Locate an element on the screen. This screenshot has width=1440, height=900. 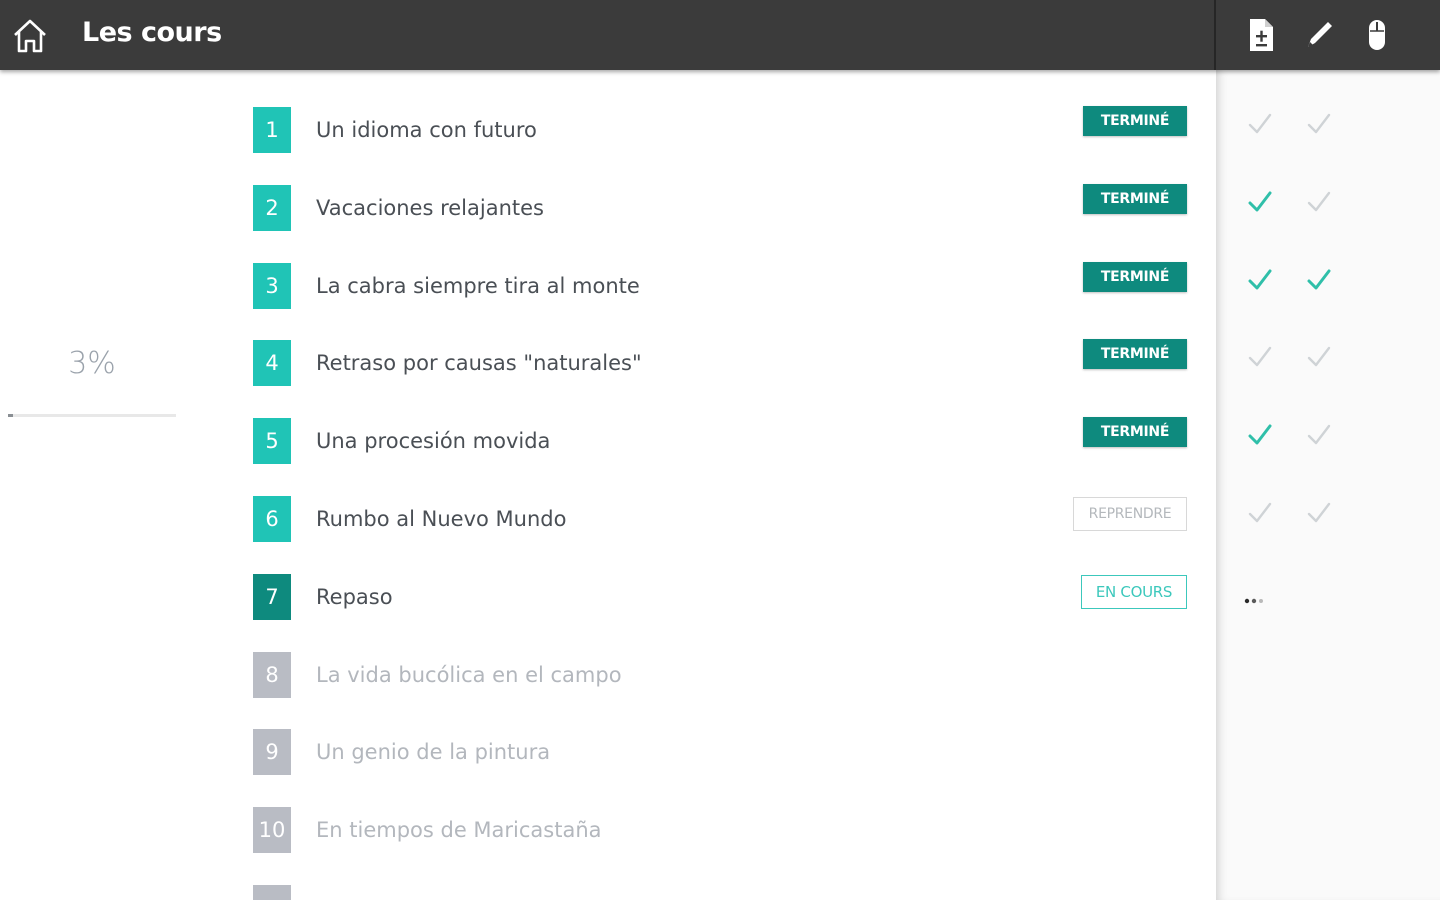
lesson-title: Repaso is located at coordinates (354, 596).